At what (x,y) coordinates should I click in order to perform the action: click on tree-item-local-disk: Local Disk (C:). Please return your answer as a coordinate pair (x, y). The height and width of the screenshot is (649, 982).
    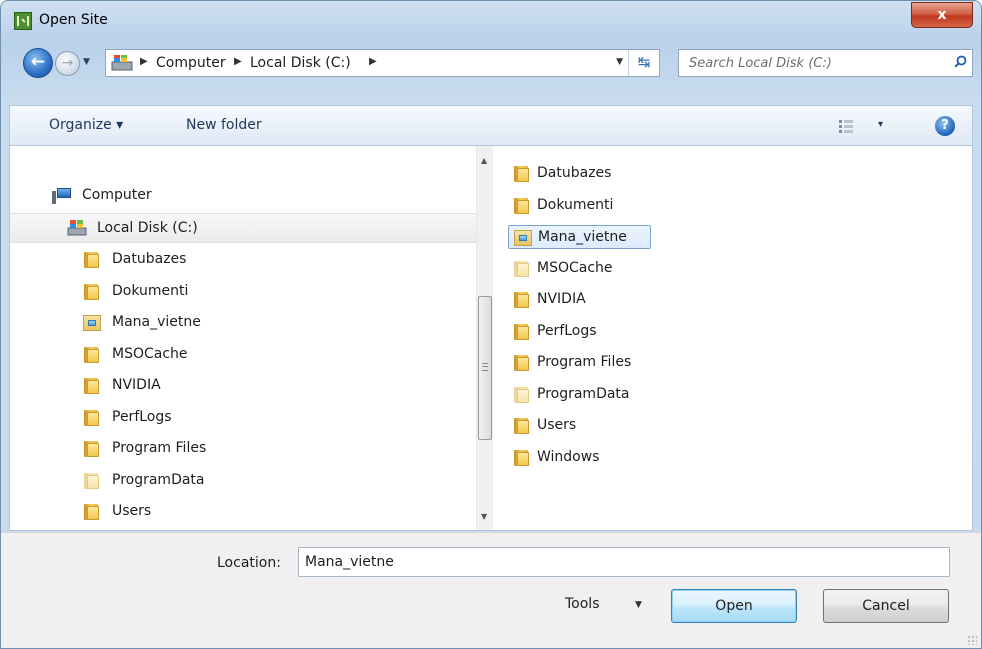
    Looking at the image, I should click on (243, 228).